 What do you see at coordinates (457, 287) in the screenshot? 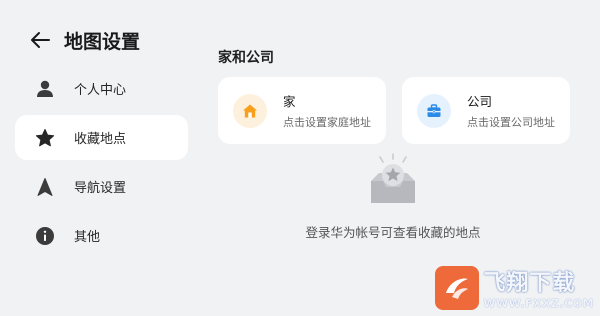
I see `watermark-logo` at bounding box center [457, 287].